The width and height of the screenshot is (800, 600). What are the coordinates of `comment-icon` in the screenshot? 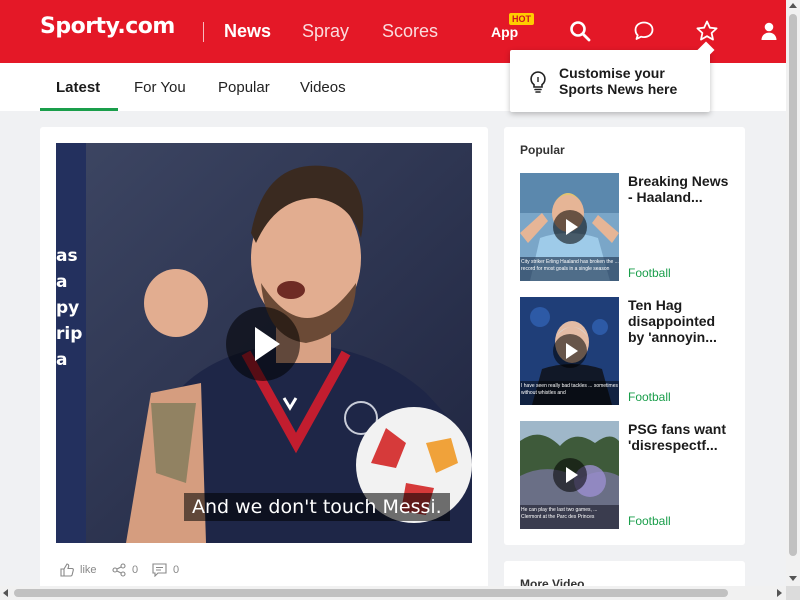 It's located at (159, 570).